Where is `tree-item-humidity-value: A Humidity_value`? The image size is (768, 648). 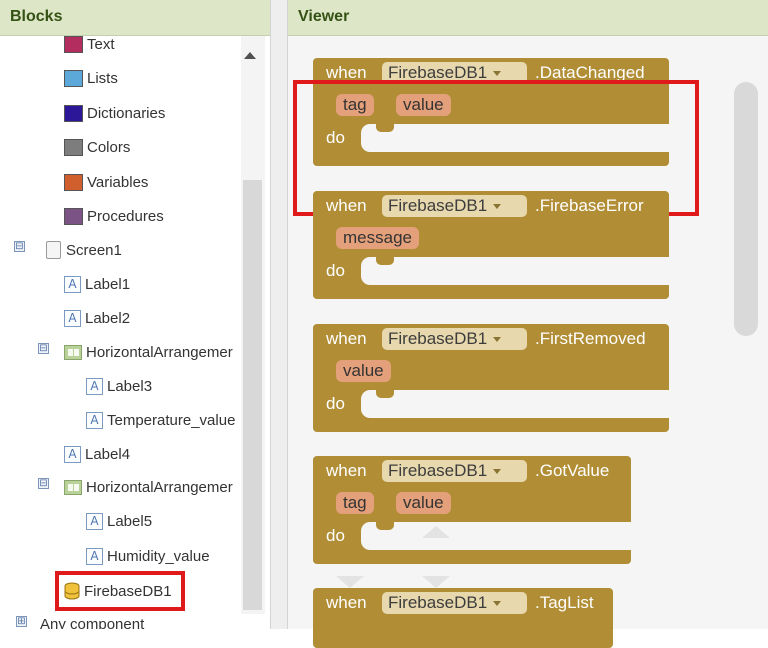
tree-item-humidity-value: A Humidity_value is located at coordinates (148, 556).